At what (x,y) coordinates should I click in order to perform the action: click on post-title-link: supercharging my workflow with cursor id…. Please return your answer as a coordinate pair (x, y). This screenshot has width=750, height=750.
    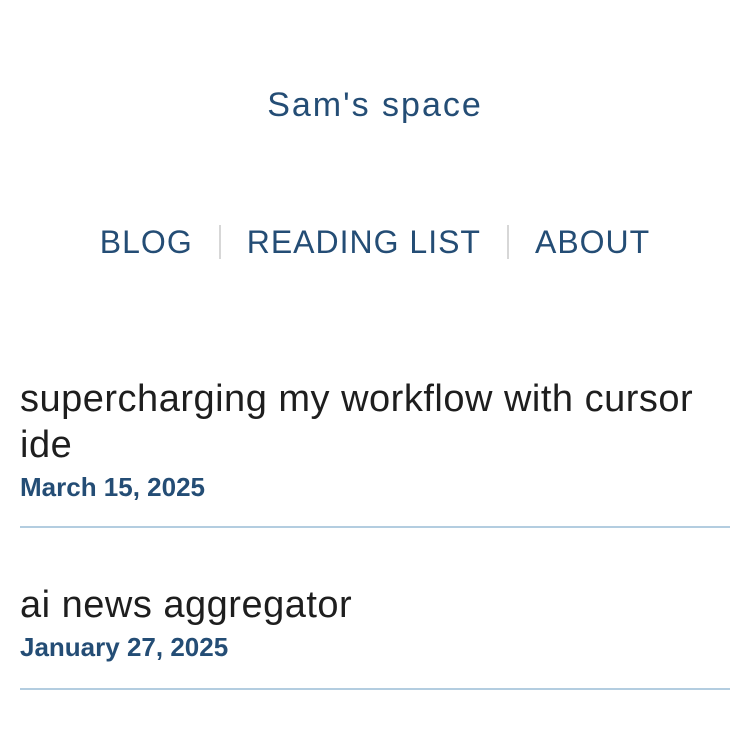
    Looking at the image, I should click on (375, 422).